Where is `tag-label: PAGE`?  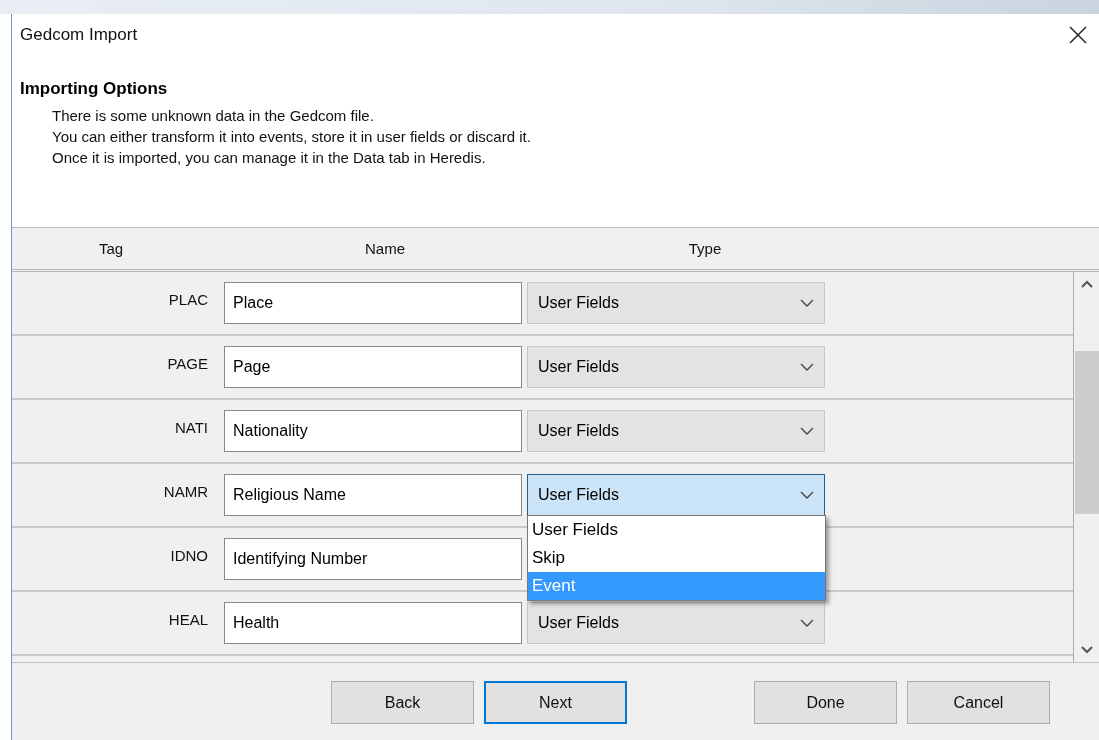
tag-label: PAGE is located at coordinates (187, 364).